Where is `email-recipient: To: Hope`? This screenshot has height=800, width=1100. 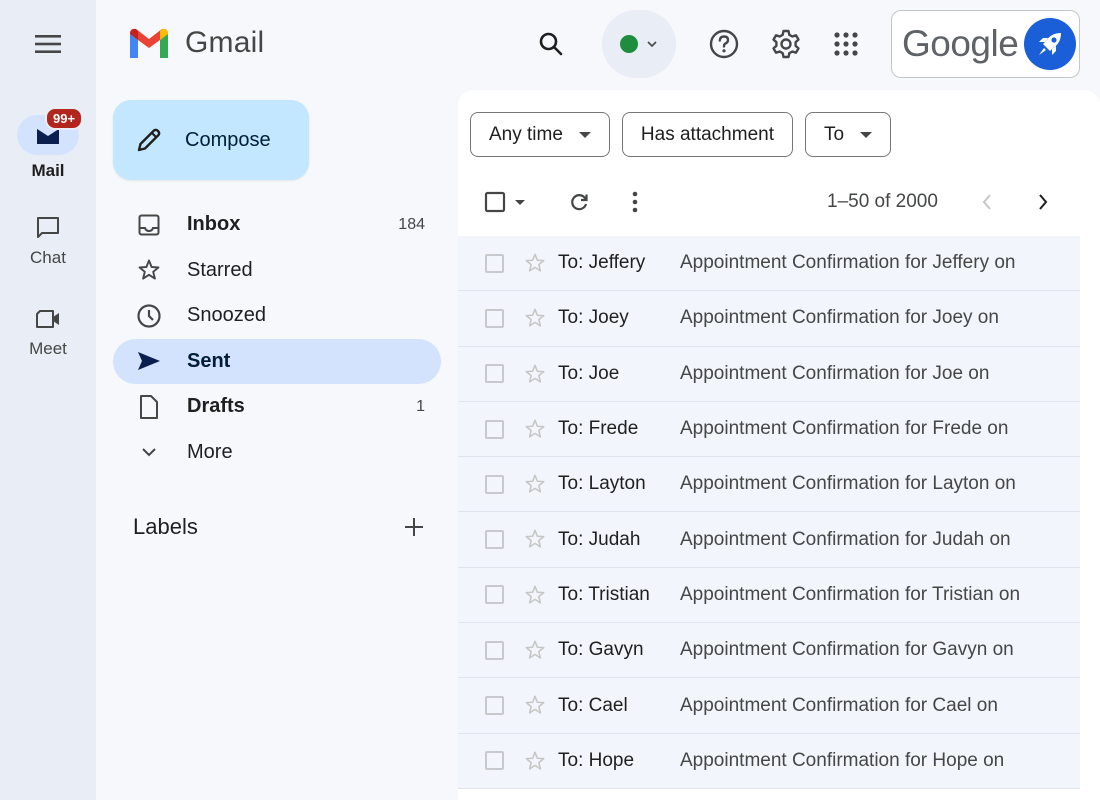 email-recipient: To: Hope is located at coordinates (596, 760).